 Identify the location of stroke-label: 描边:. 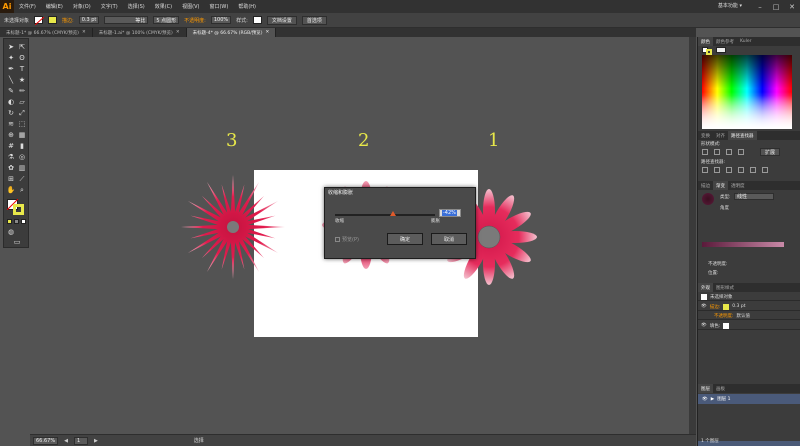
(68, 20).